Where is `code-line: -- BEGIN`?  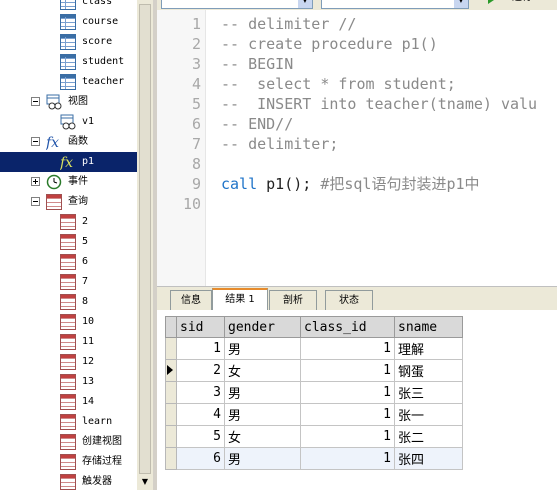 code-line: -- BEGIN is located at coordinates (257, 64).